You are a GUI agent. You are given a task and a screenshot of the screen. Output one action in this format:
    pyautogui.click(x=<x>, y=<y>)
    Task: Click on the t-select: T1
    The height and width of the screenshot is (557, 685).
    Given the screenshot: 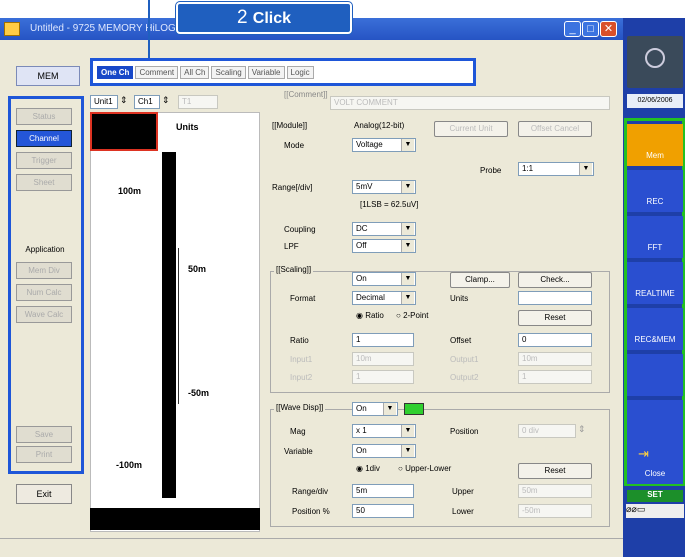 What is the action you would take?
    pyautogui.click(x=198, y=102)
    